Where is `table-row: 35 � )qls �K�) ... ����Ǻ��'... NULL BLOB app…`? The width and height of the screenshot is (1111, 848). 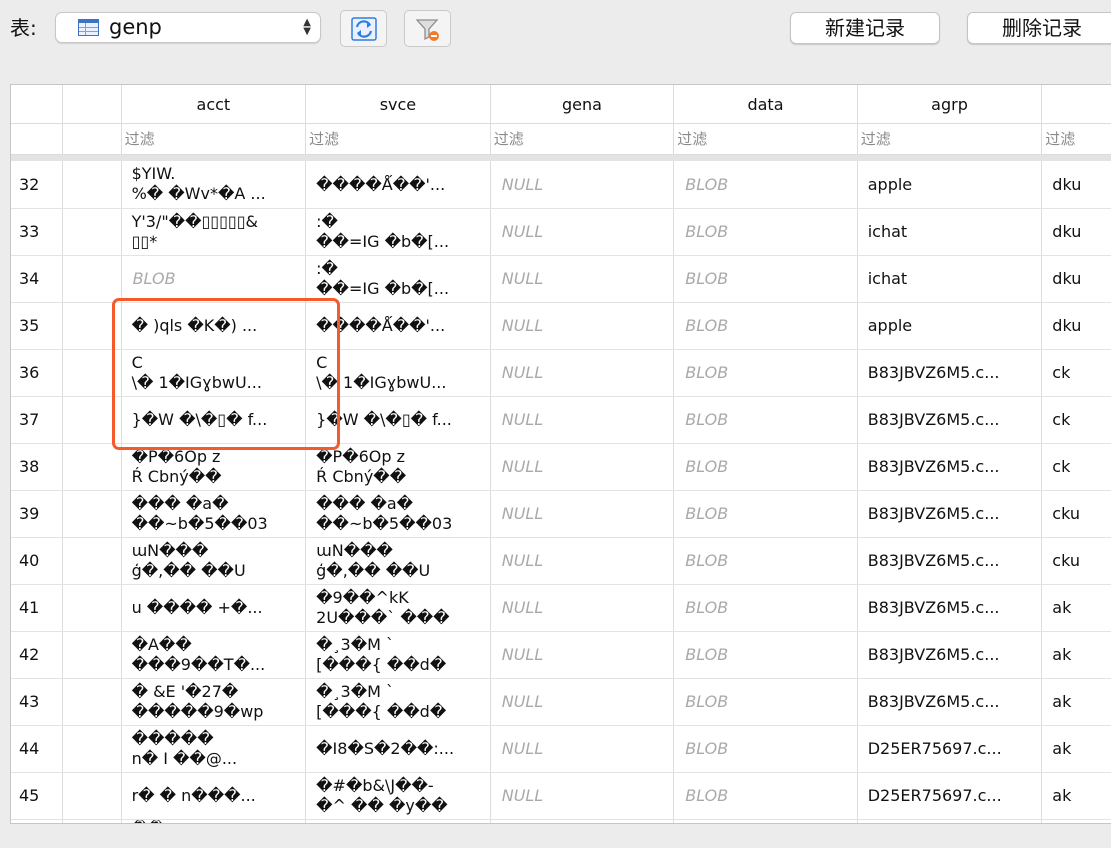
table-row: 35 � )qls �K�) ... ����Ǻ��'... NULL BLOB app… is located at coordinates (561, 326).